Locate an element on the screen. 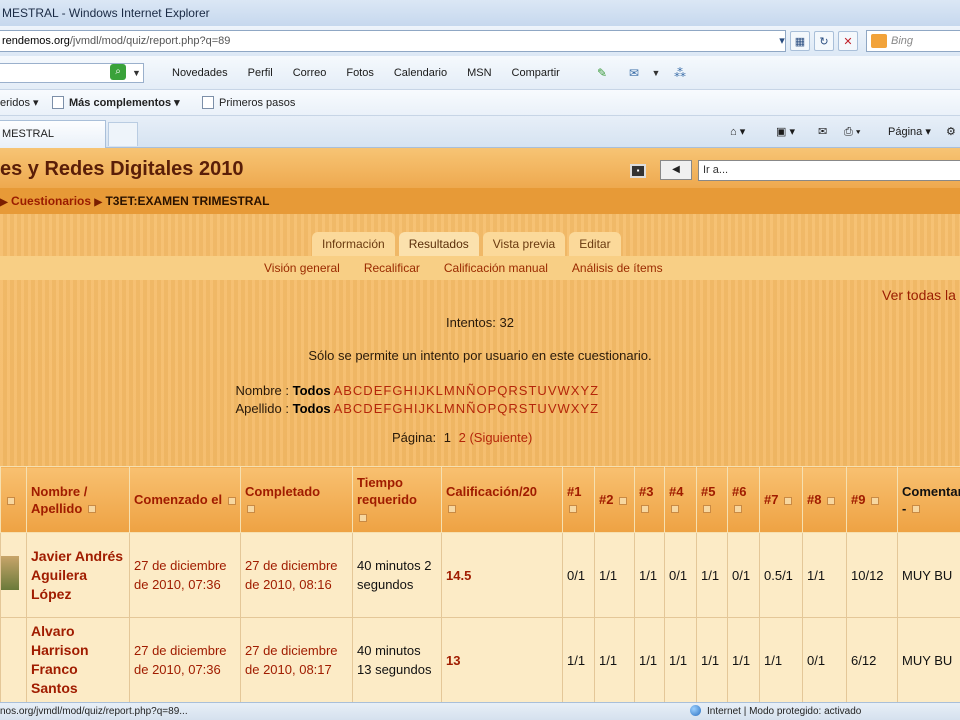  last-name-letter-link: X is located at coordinates (575, 408).